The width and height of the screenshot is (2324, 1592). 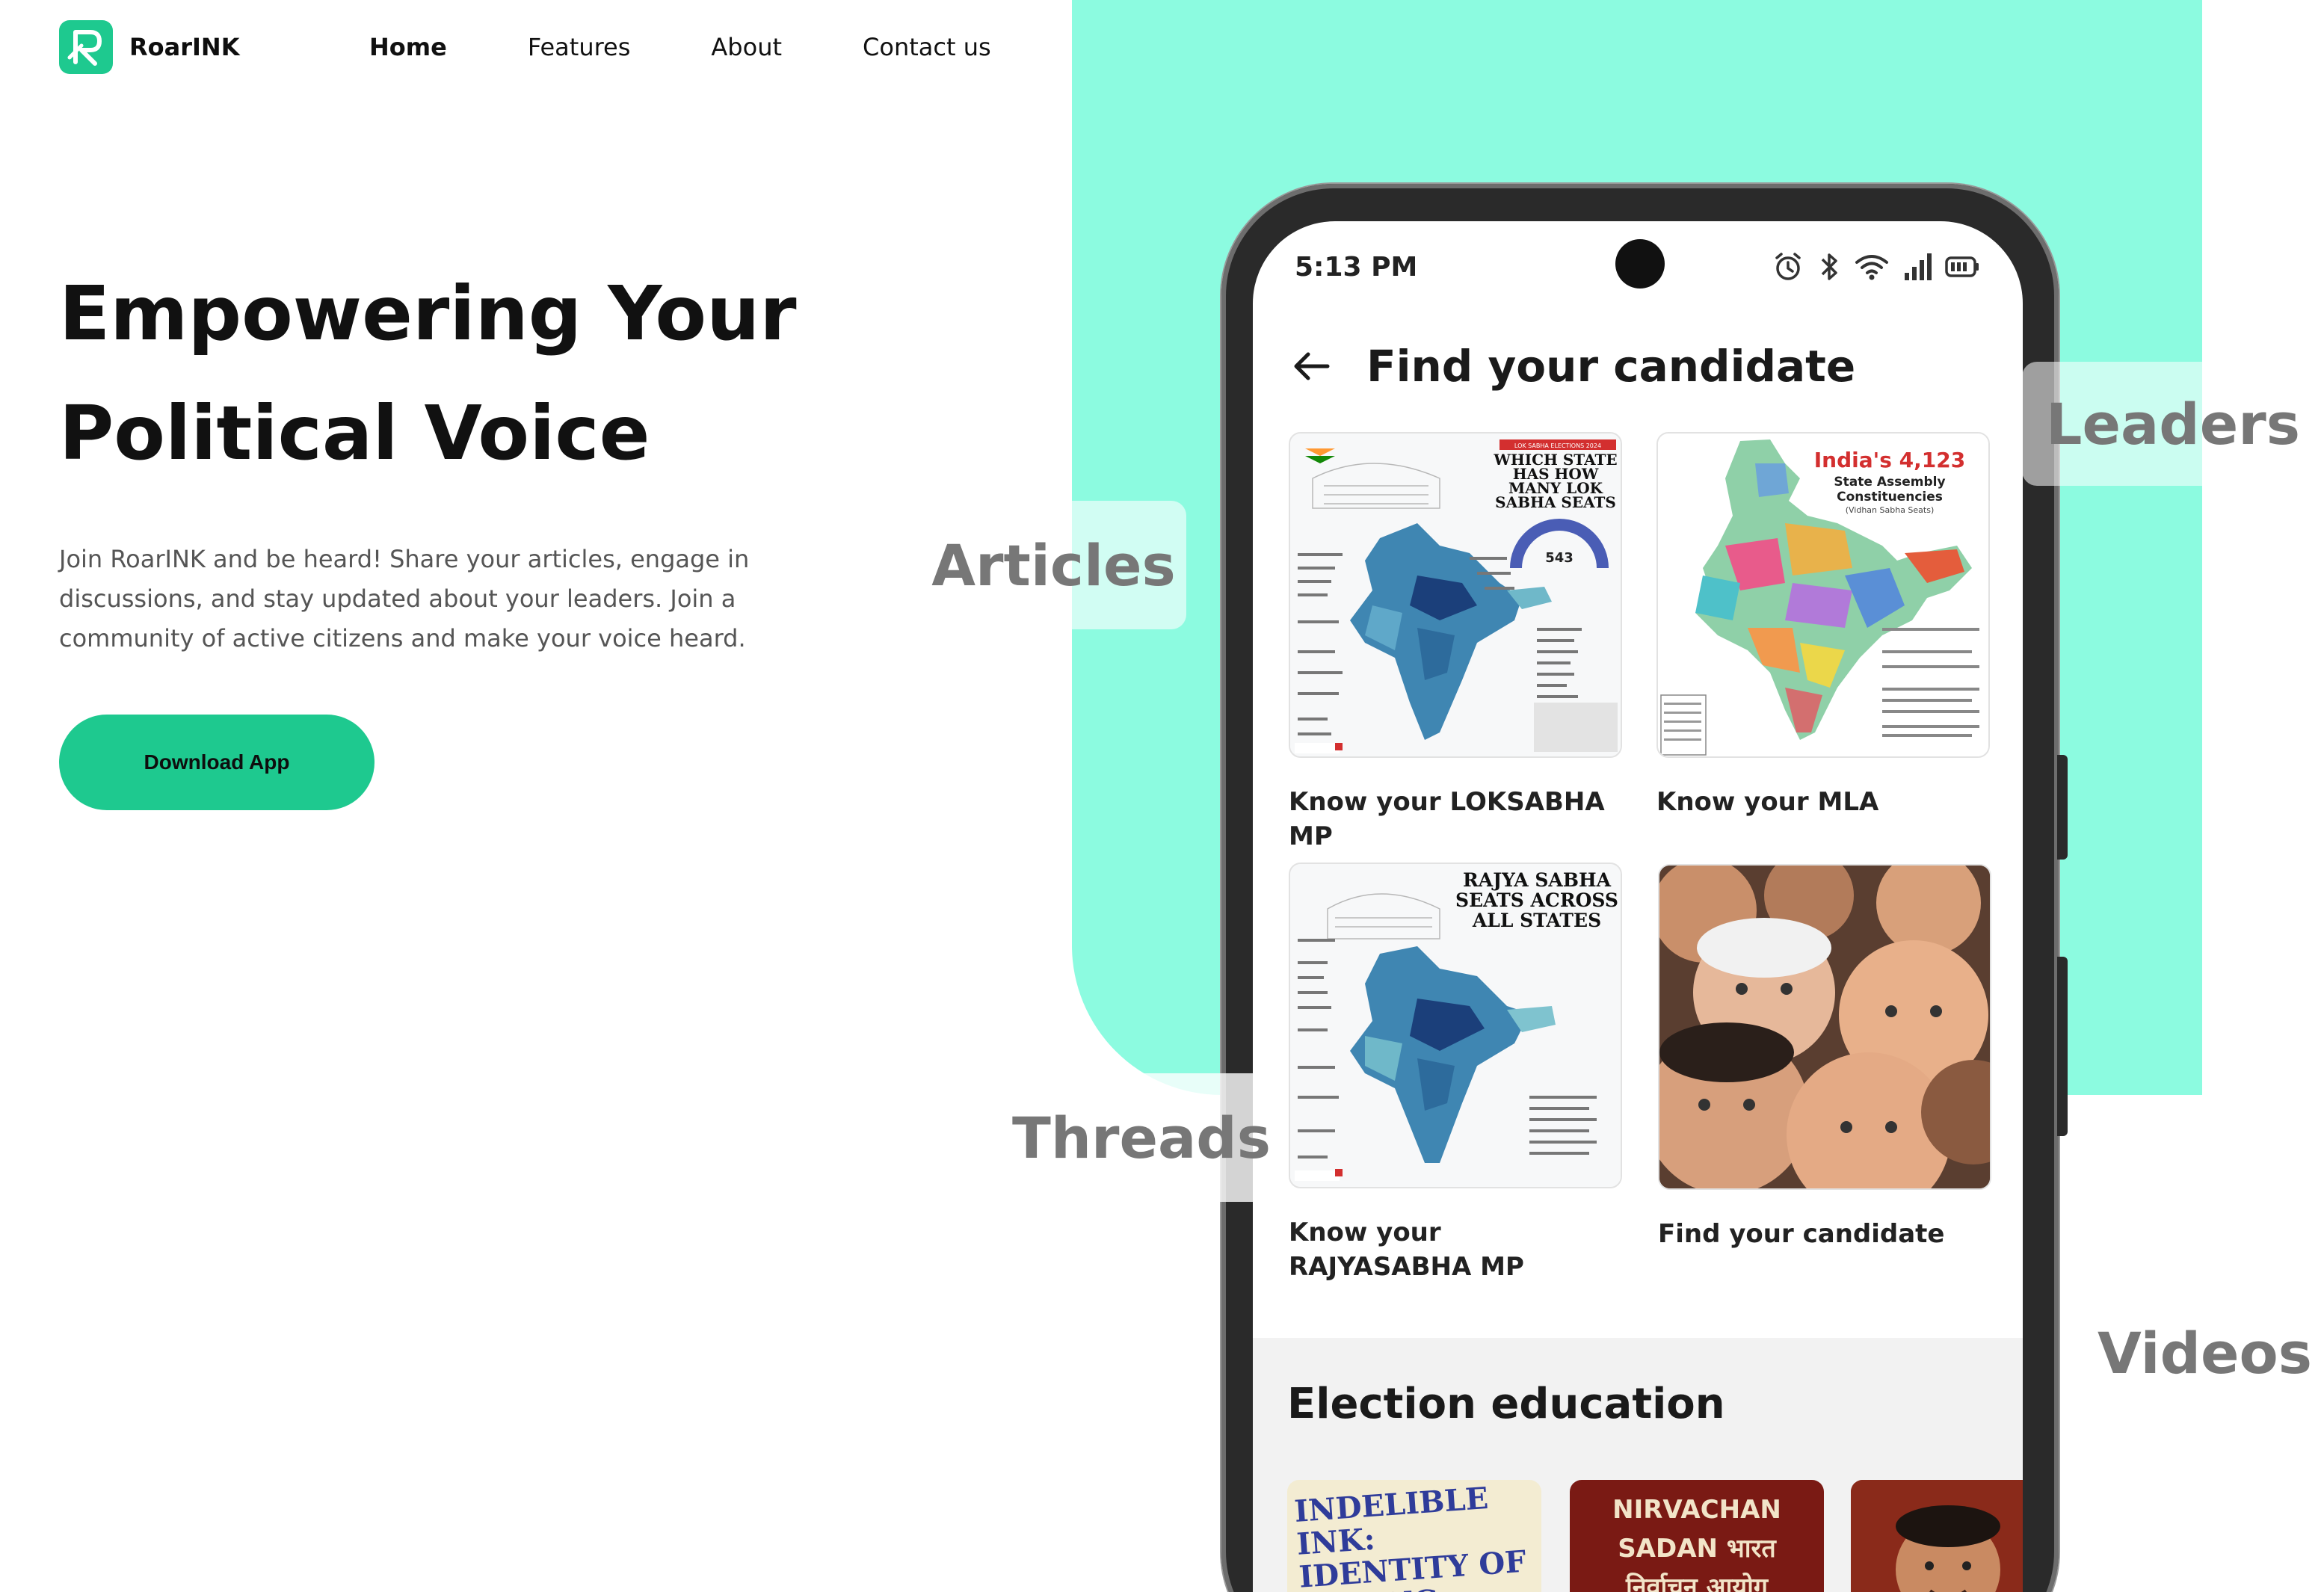 What do you see at coordinates (1768, 802) in the screenshot?
I see `card-mla-label: Know your MLA` at bounding box center [1768, 802].